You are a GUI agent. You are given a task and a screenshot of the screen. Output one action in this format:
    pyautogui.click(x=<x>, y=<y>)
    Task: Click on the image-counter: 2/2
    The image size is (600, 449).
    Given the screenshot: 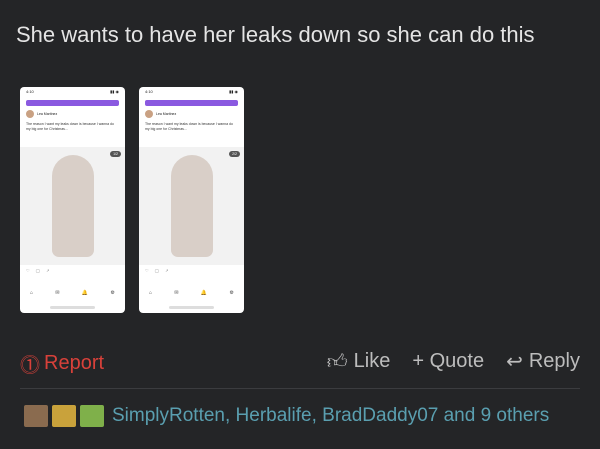 What is the action you would take?
    pyautogui.click(x=234, y=154)
    